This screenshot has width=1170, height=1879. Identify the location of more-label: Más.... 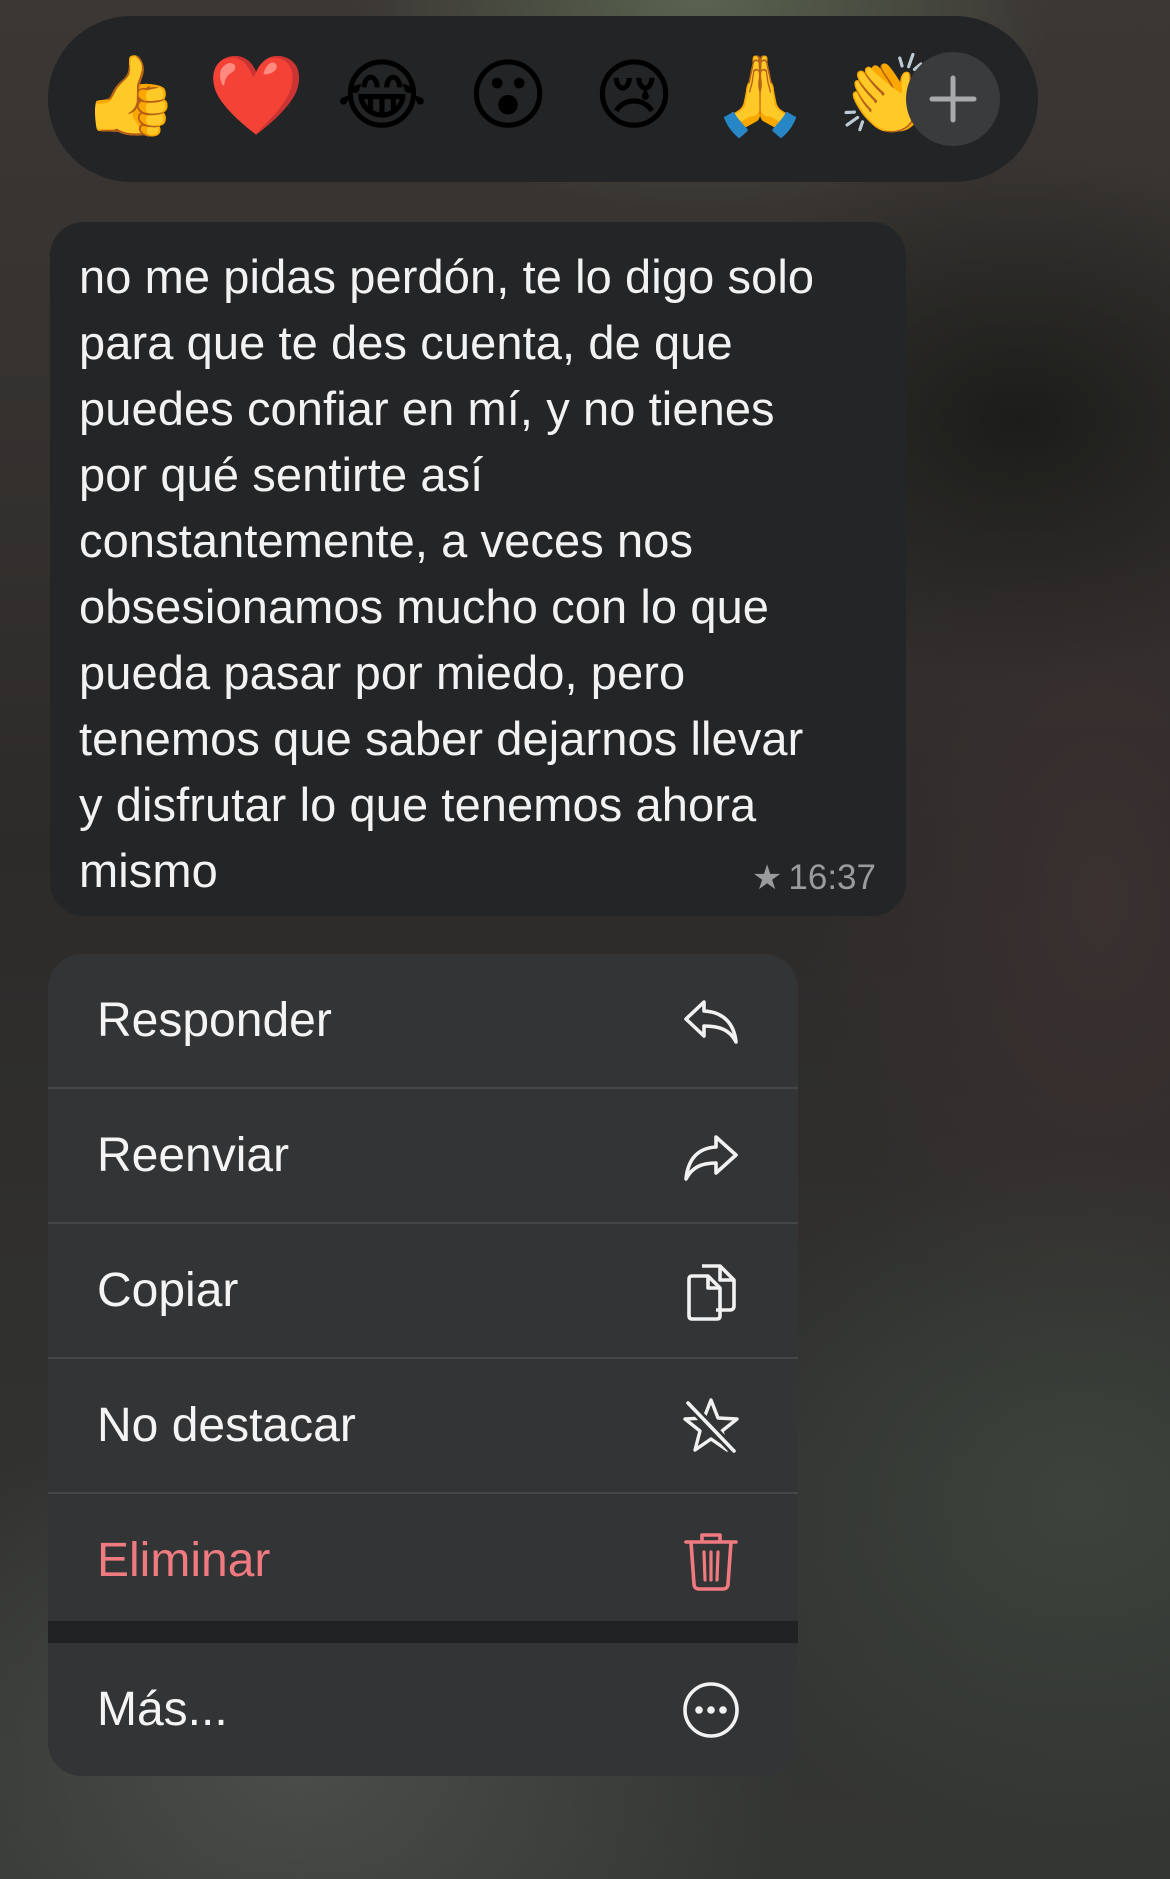
(162, 1709).